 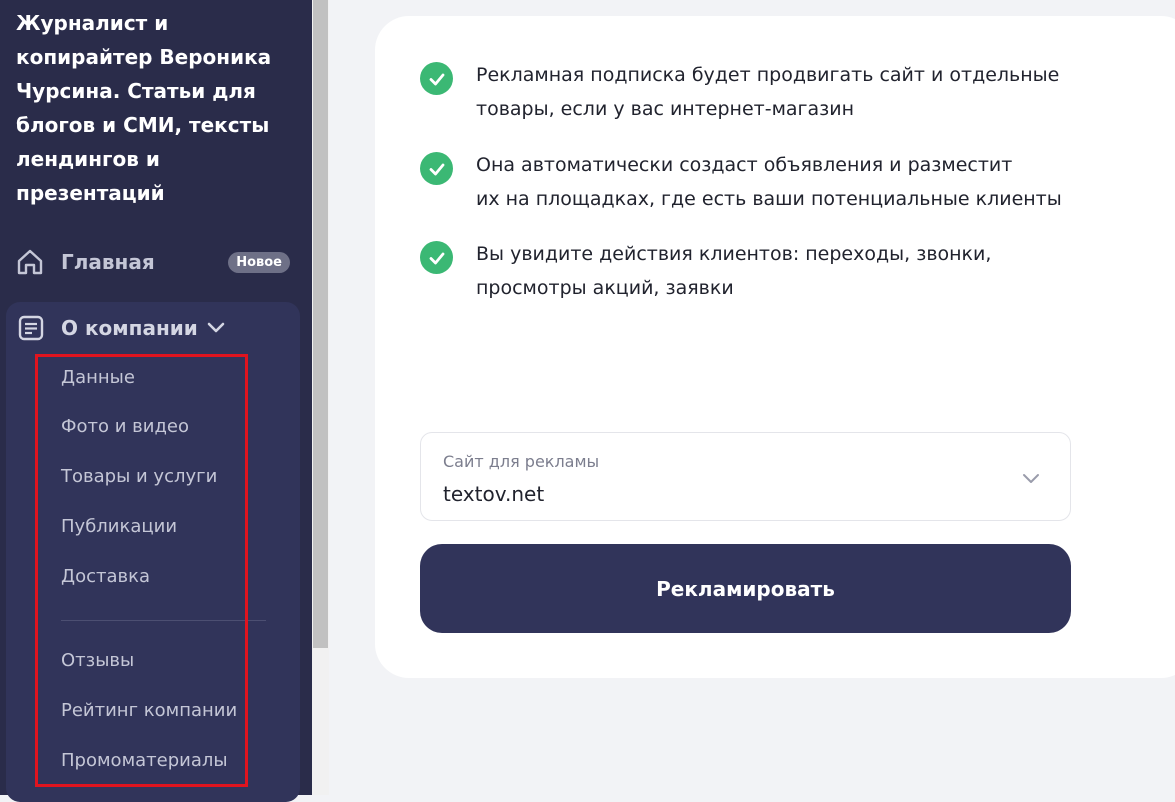 I want to click on highlight-annotation, so click(x=141, y=570).